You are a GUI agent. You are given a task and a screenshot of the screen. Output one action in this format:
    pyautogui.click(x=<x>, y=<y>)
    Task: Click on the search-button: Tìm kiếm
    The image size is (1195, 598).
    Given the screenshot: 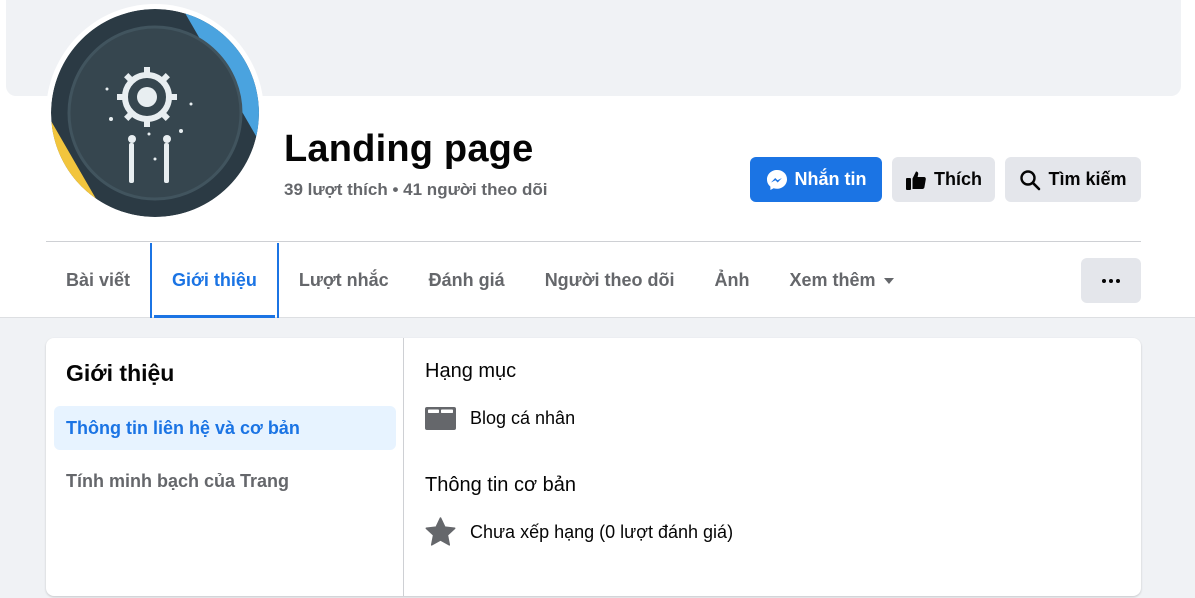 What is the action you would take?
    pyautogui.click(x=1073, y=179)
    